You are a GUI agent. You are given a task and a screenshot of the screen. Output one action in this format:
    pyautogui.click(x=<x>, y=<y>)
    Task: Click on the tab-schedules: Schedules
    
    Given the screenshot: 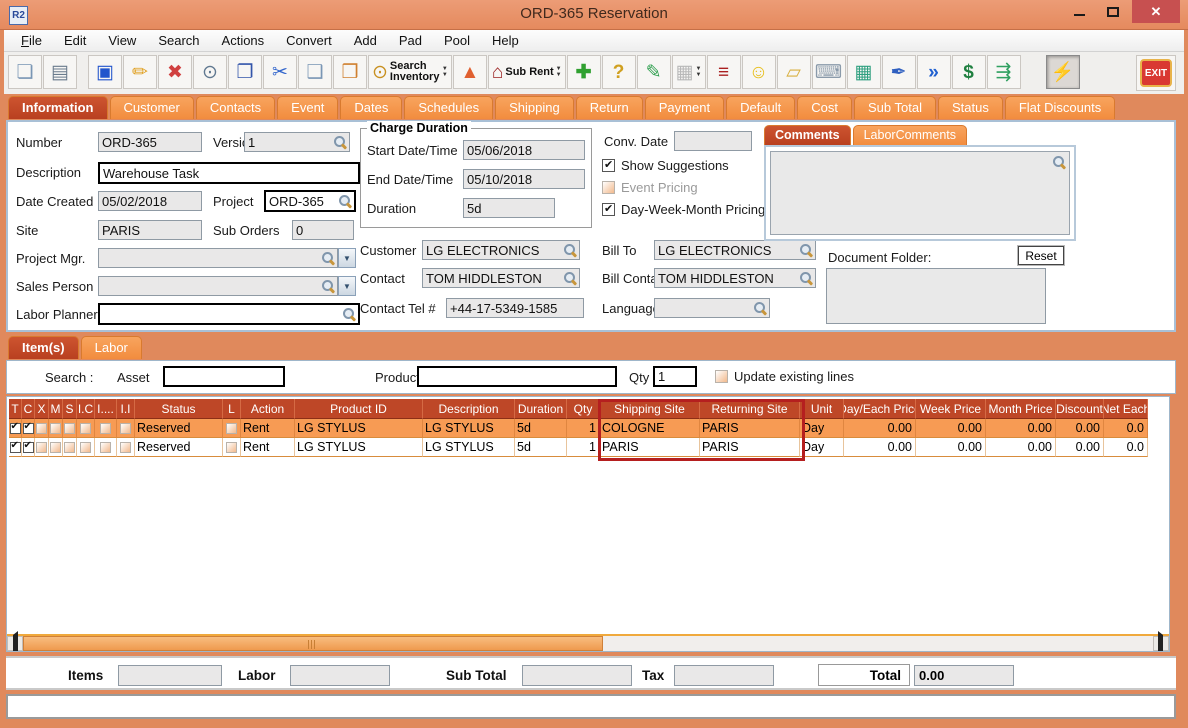 What is the action you would take?
    pyautogui.click(x=449, y=107)
    